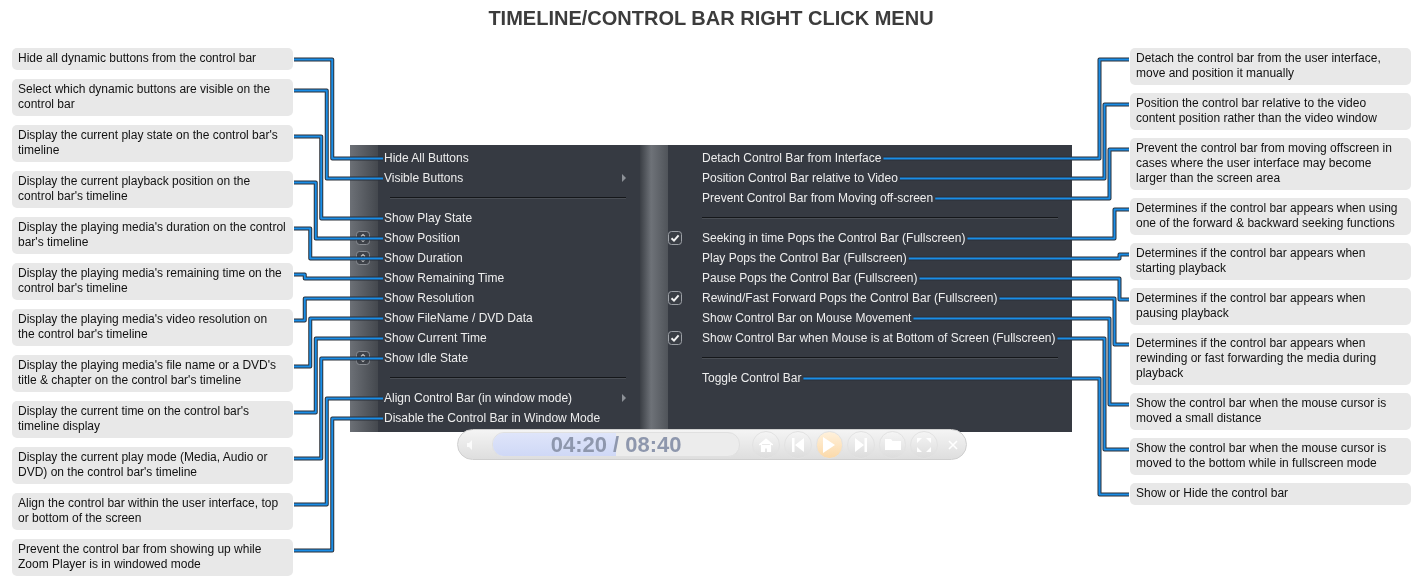 The width and height of the screenshot is (1422, 587). Describe the element at coordinates (1270, 456) in the screenshot. I see `callout-note: Show the control bar when the mouse cursor is moved to the bottom while in fullscreen mode` at that location.